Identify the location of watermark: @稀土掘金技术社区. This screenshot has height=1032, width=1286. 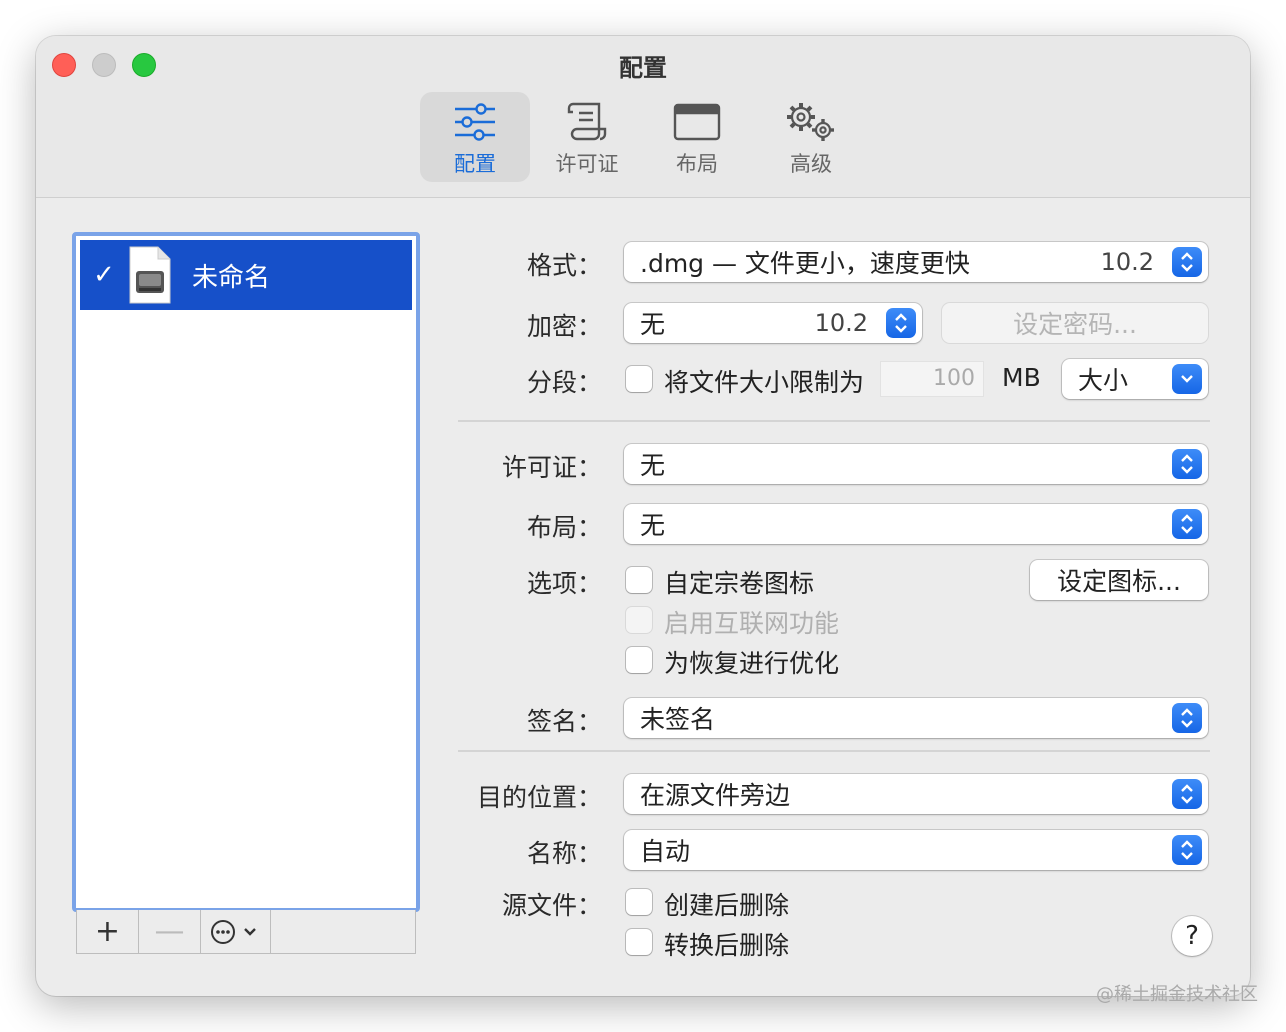
(1177, 994).